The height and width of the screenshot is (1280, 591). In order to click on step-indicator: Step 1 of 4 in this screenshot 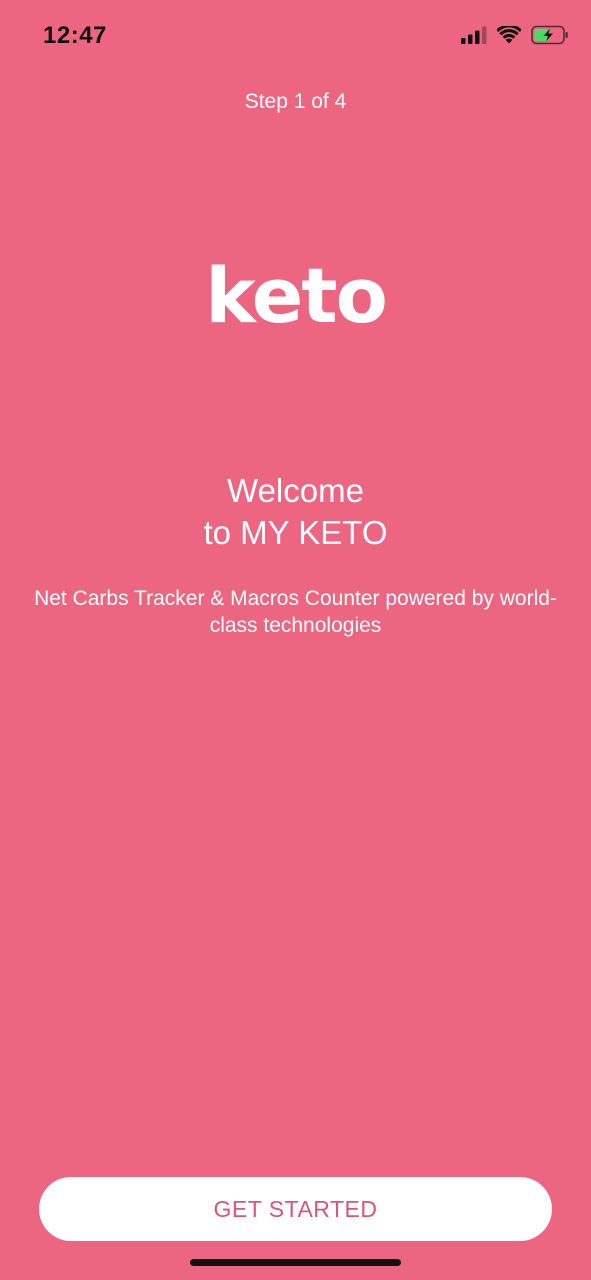, I will do `click(295, 101)`.